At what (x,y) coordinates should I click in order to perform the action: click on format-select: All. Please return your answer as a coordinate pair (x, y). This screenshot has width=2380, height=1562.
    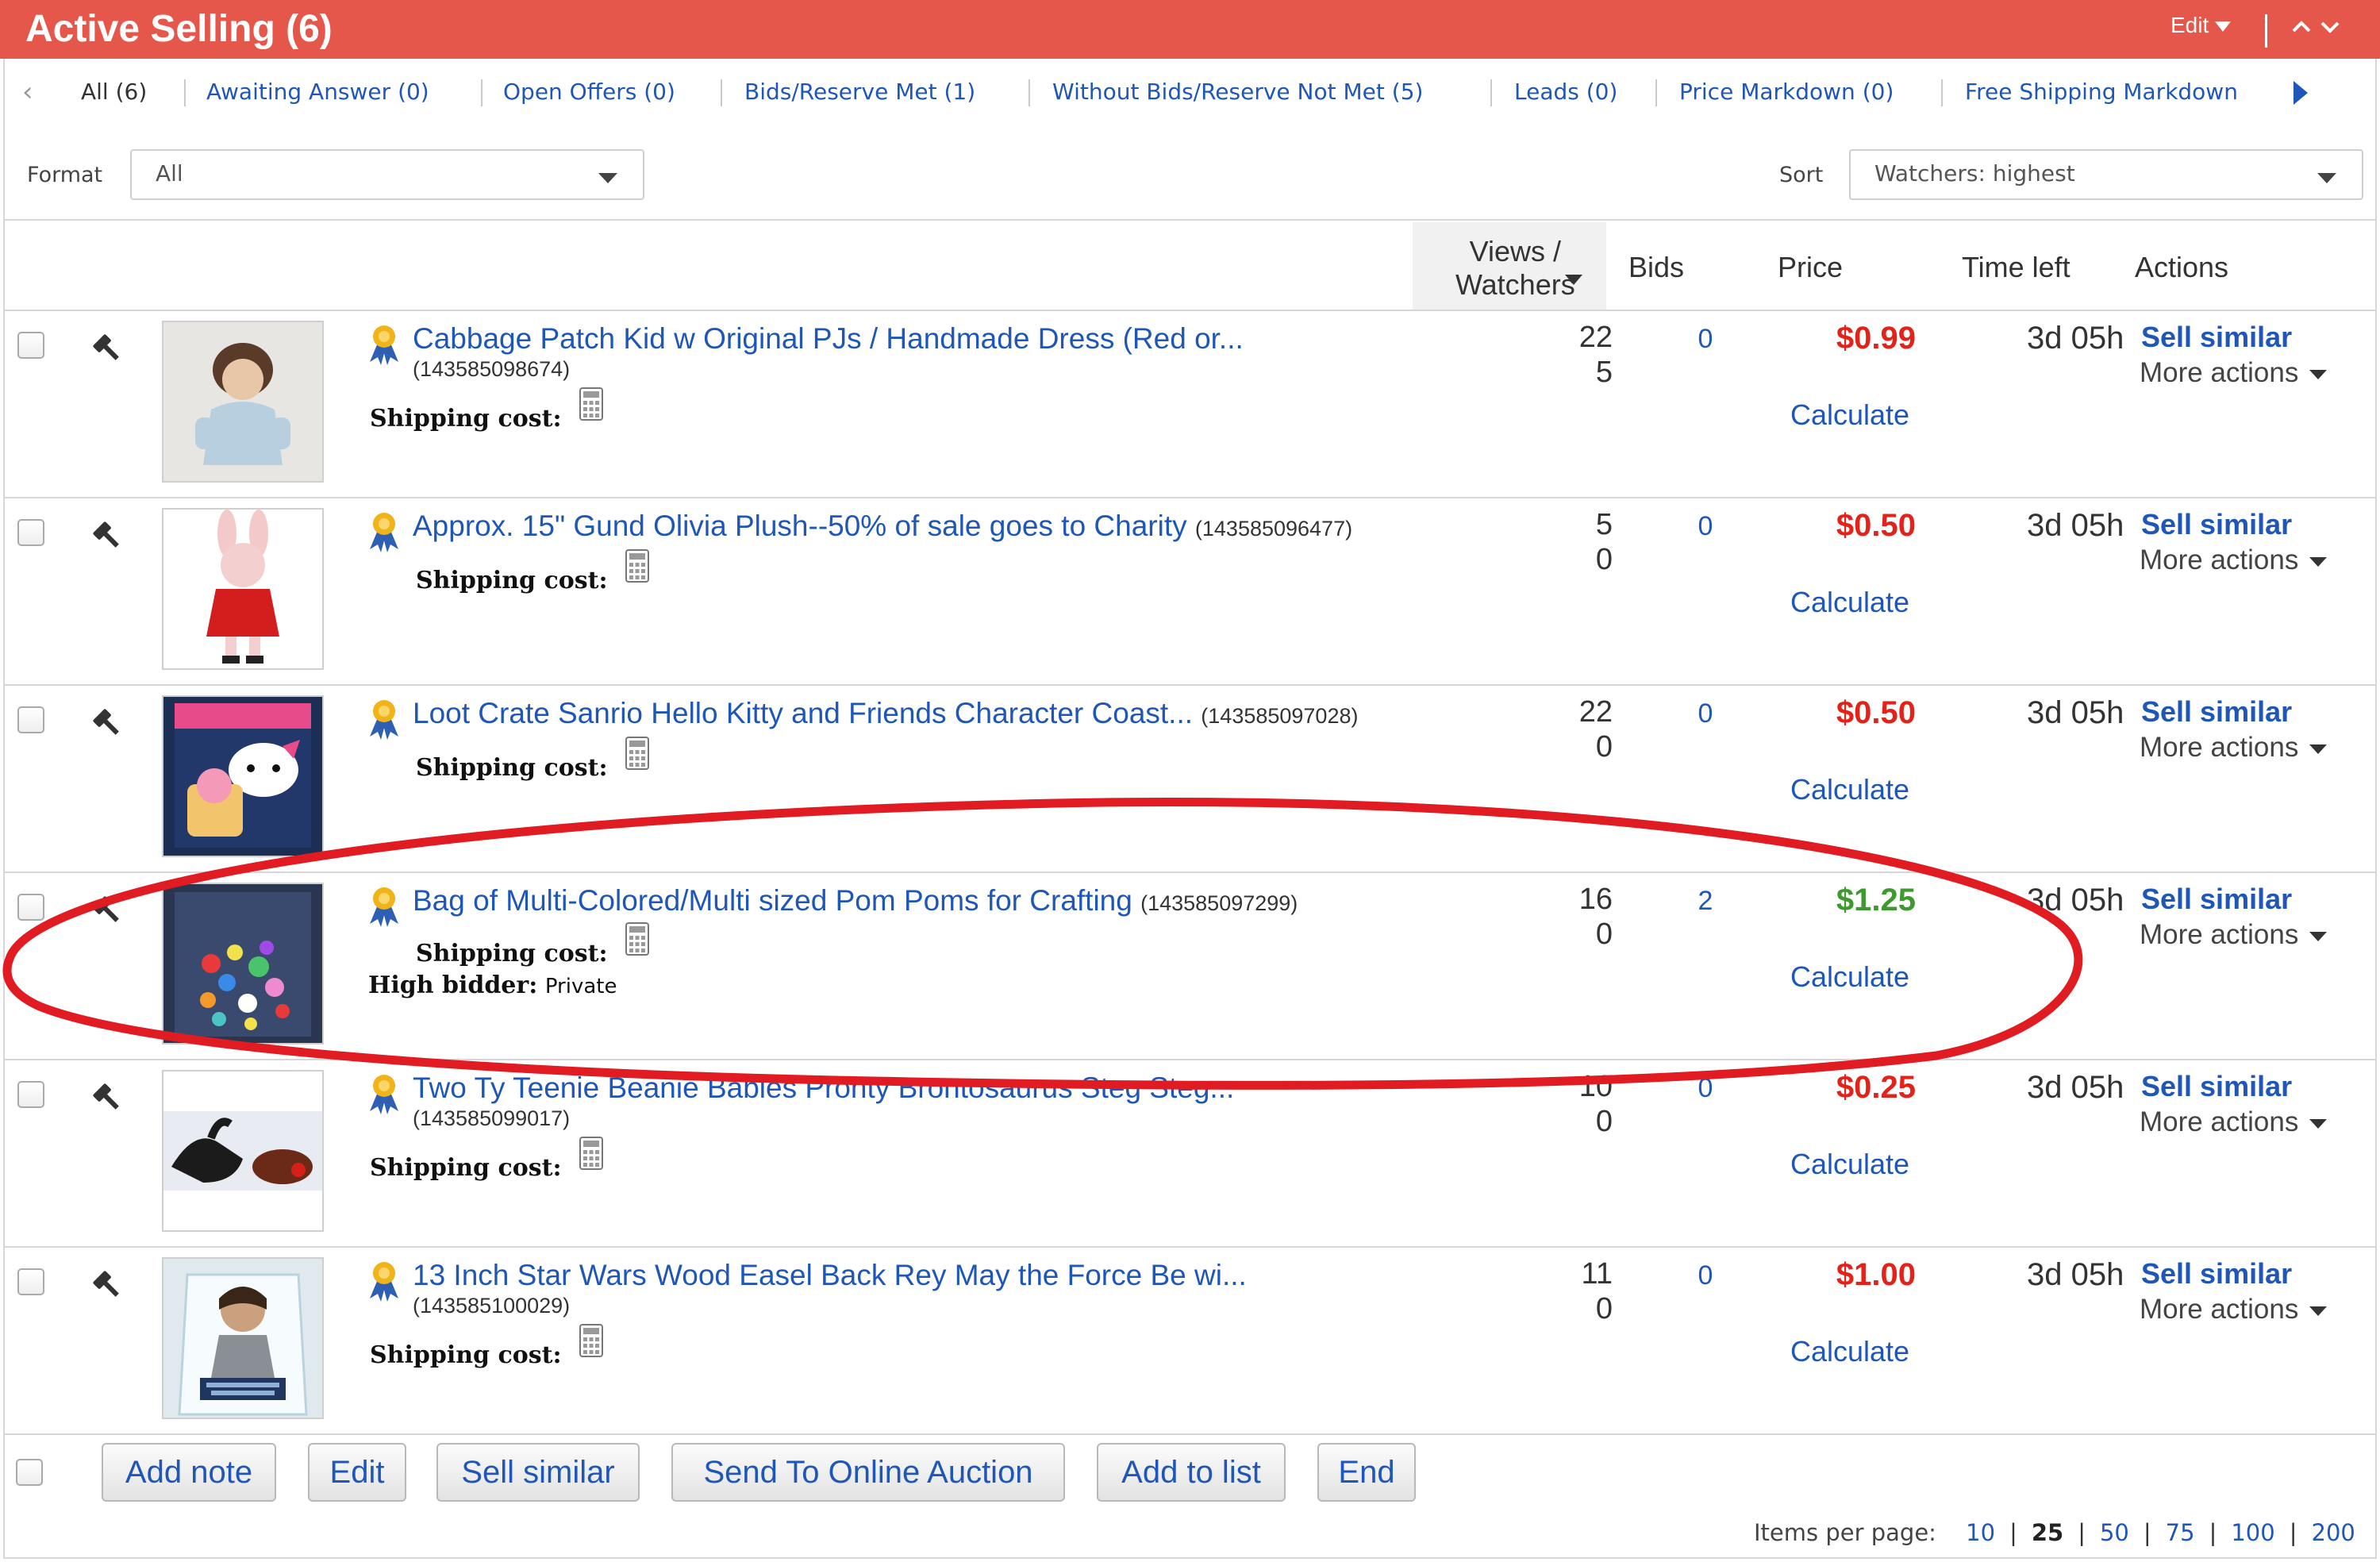
    Looking at the image, I should click on (387, 174).